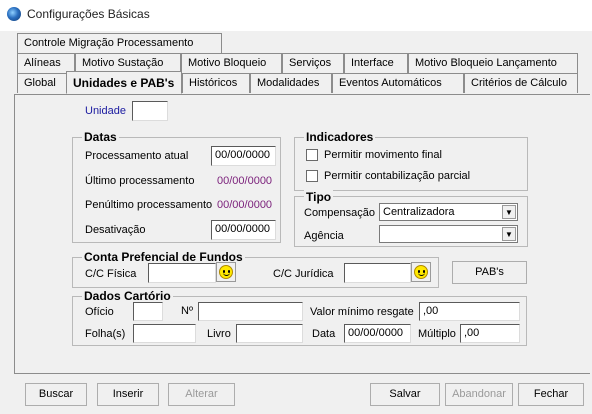 The image size is (592, 414). I want to click on indicadores-group, so click(411, 164).